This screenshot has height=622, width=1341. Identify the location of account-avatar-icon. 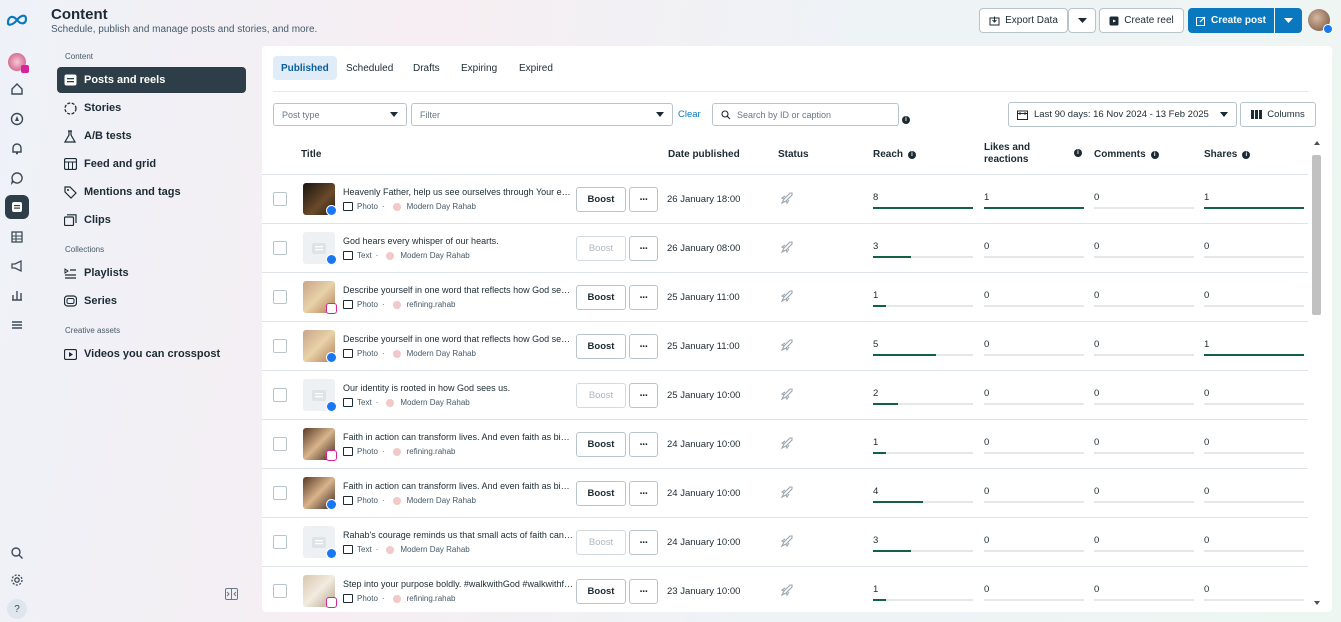
(17, 62).